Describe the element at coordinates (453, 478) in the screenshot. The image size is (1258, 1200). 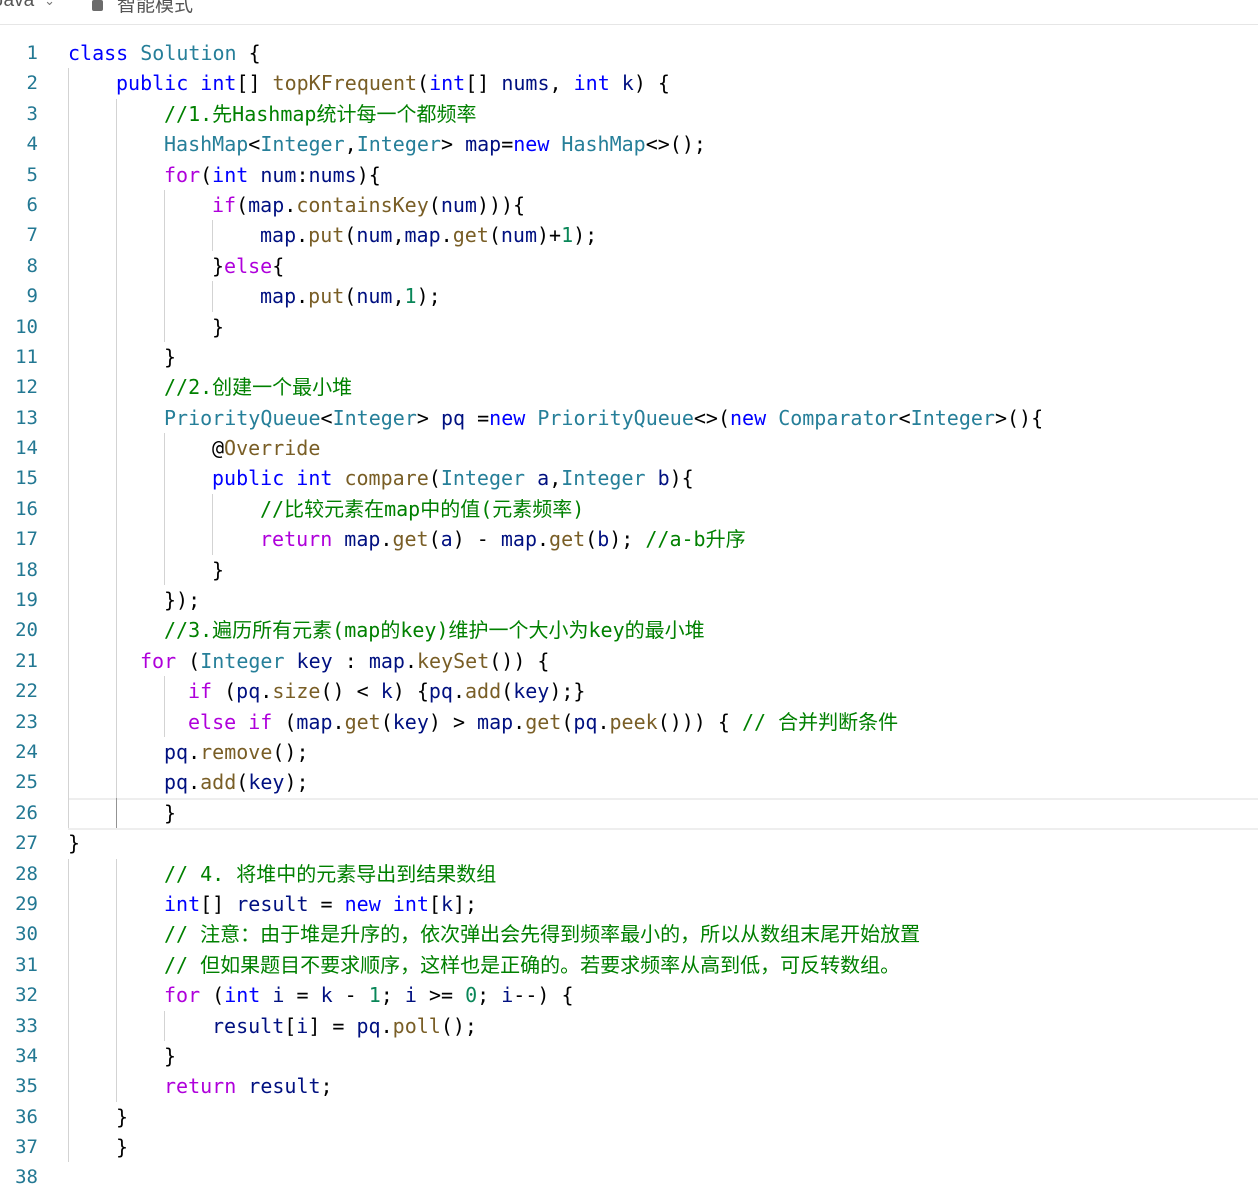
I see `code-text: public int compare(Integer a,Integer b){` at that location.